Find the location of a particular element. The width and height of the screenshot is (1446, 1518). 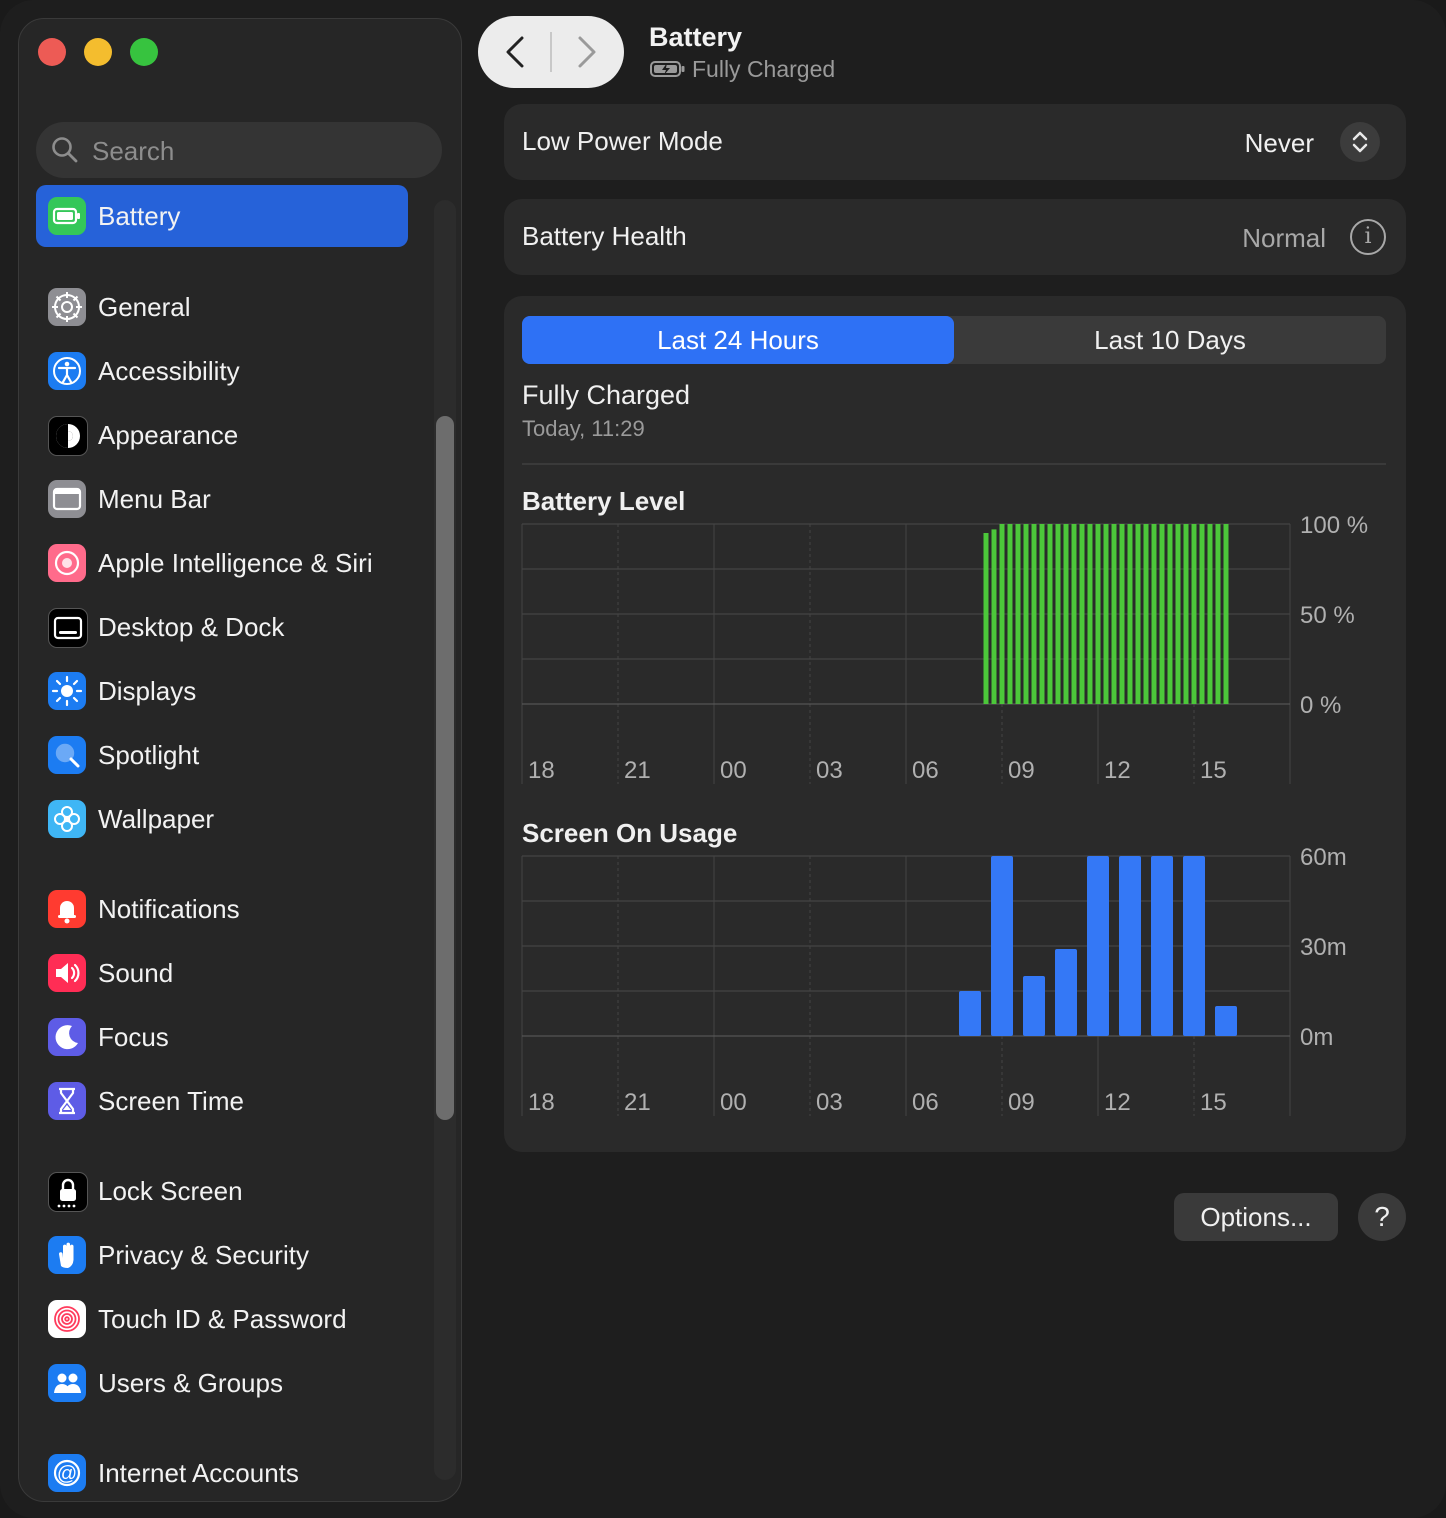

low-power-value: Never is located at coordinates (1279, 143).